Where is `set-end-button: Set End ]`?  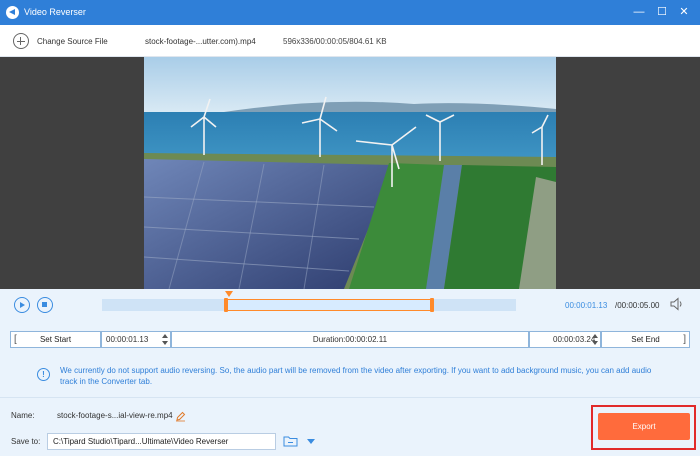
set-end-button: Set End ] is located at coordinates (645, 339).